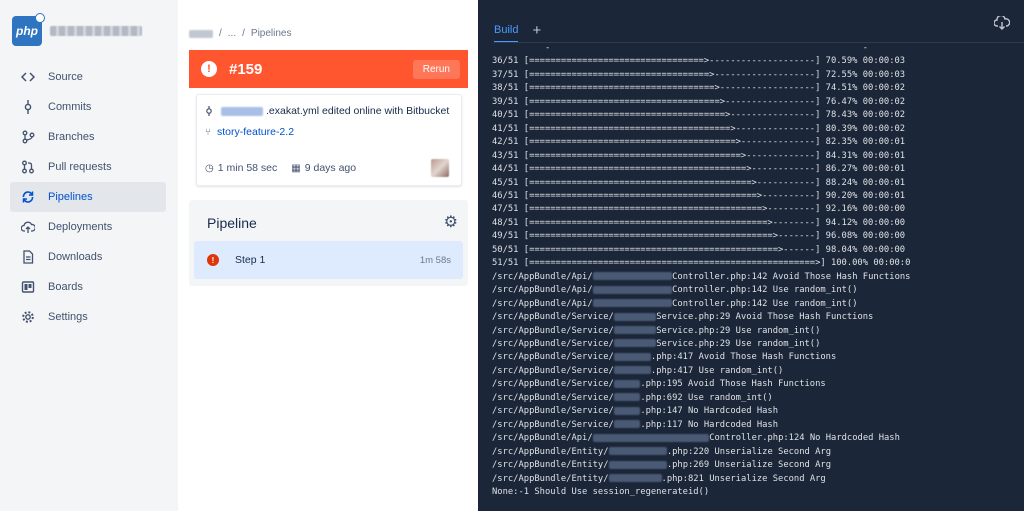  What do you see at coordinates (28, 29) in the screenshot?
I see `repo-logo: php` at bounding box center [28, 29].